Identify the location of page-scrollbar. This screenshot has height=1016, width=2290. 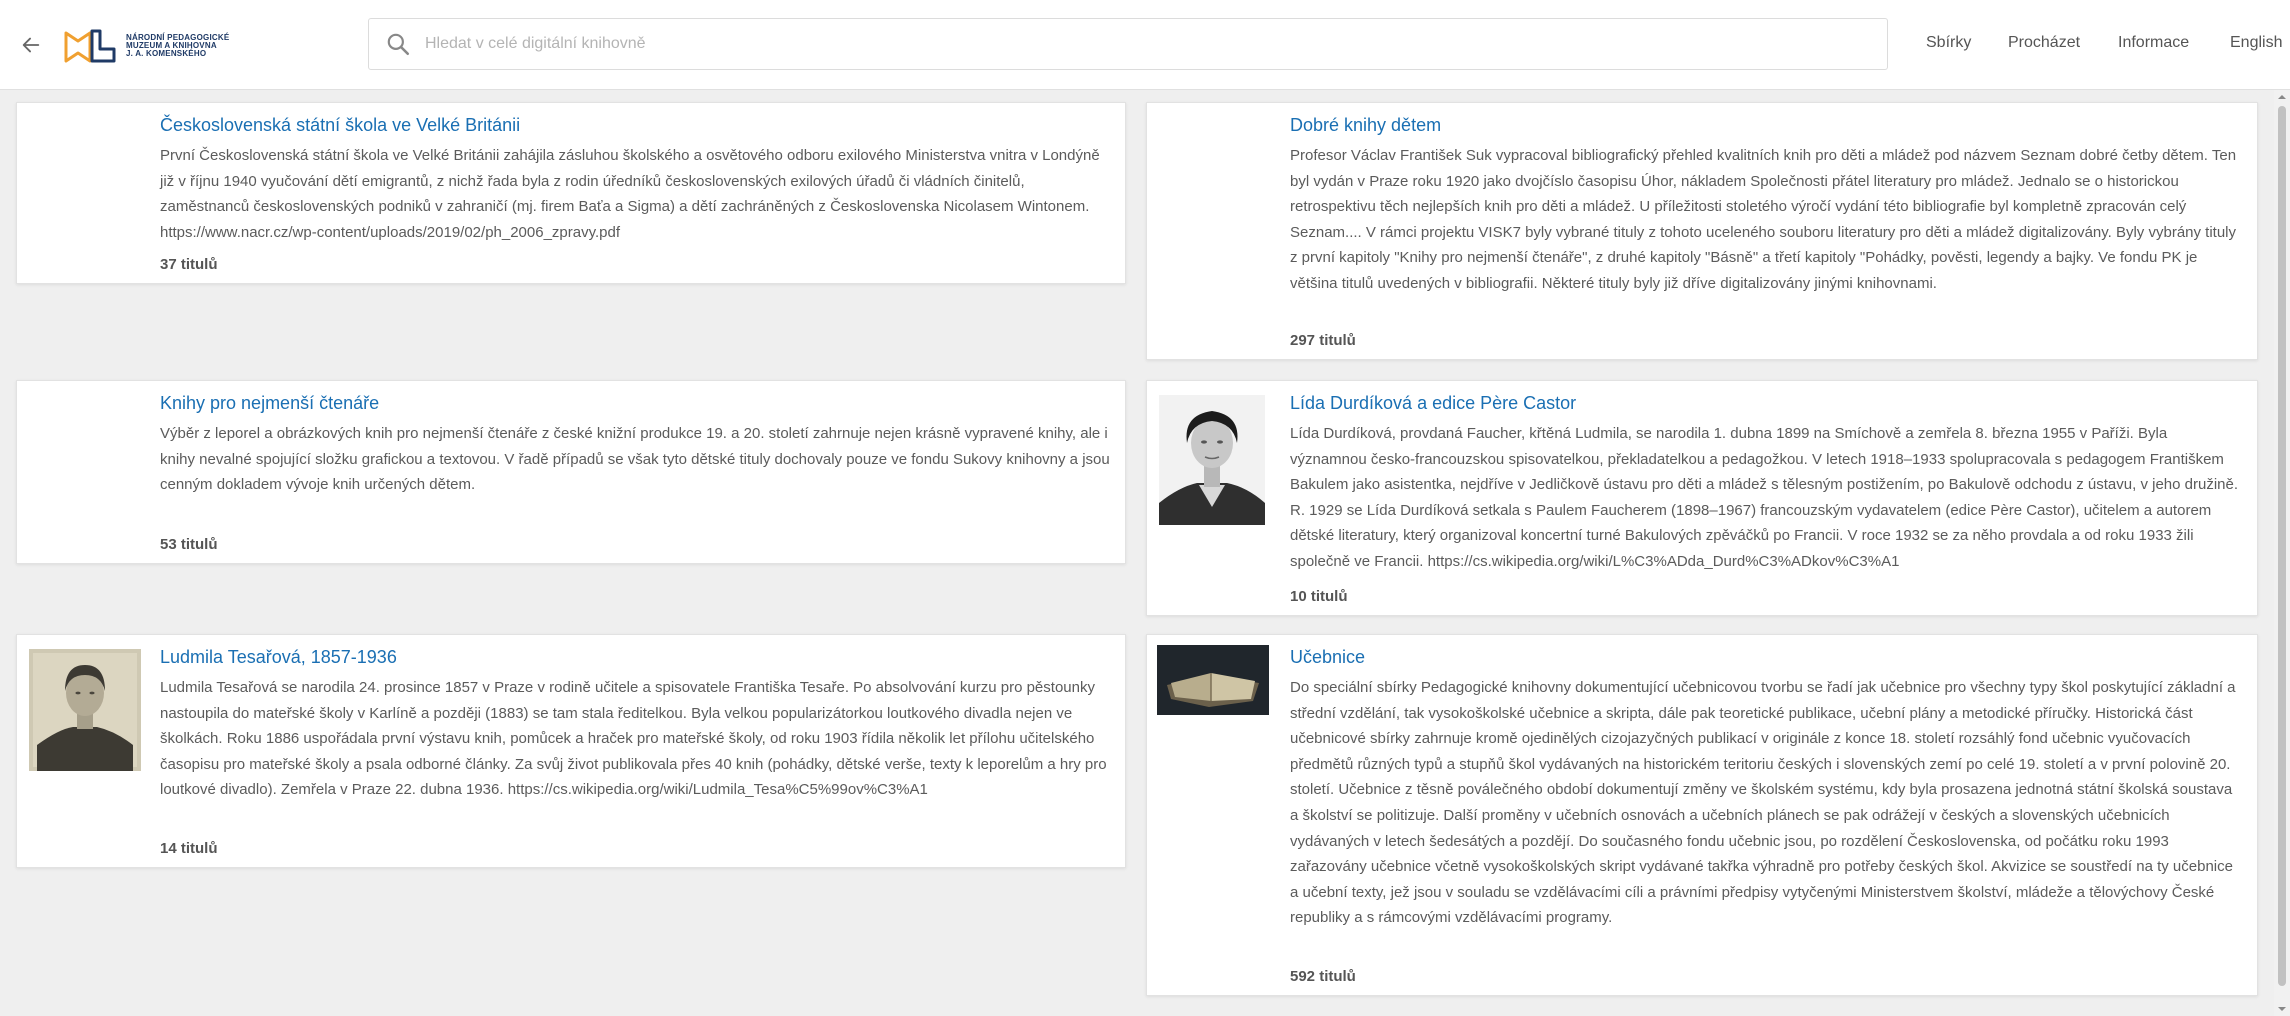
(2282, 553).